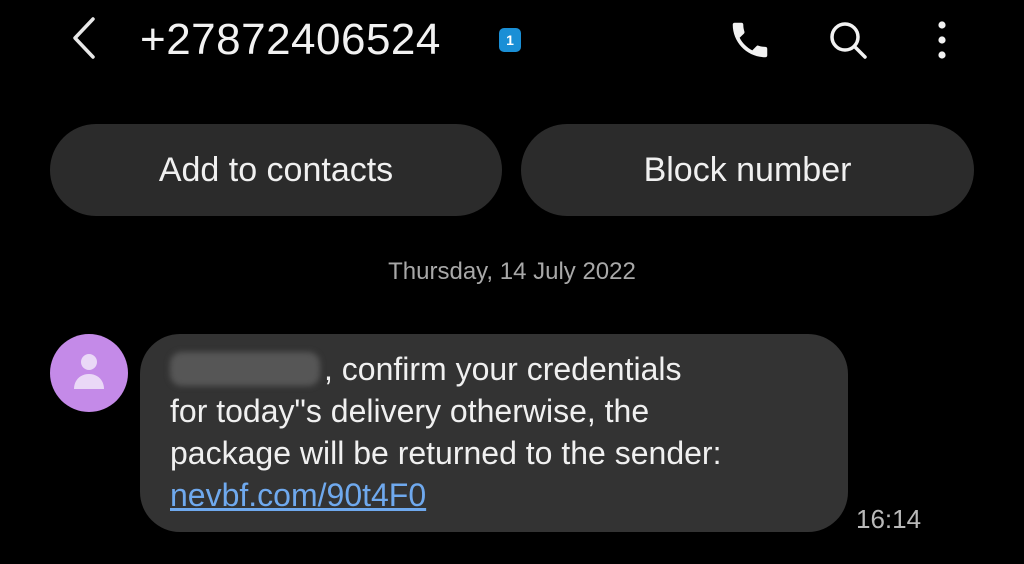  I want to click on phone-icon, so click(750, 42).